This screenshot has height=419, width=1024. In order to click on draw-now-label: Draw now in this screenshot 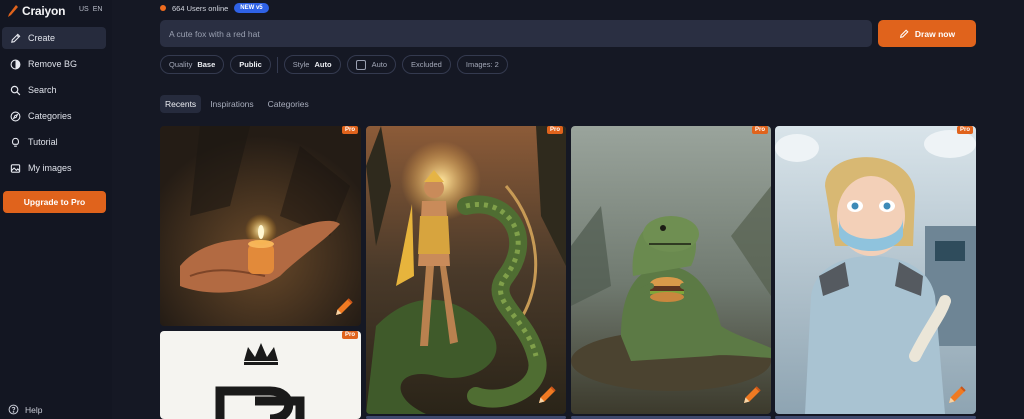, I will do `click(935, 33)`.